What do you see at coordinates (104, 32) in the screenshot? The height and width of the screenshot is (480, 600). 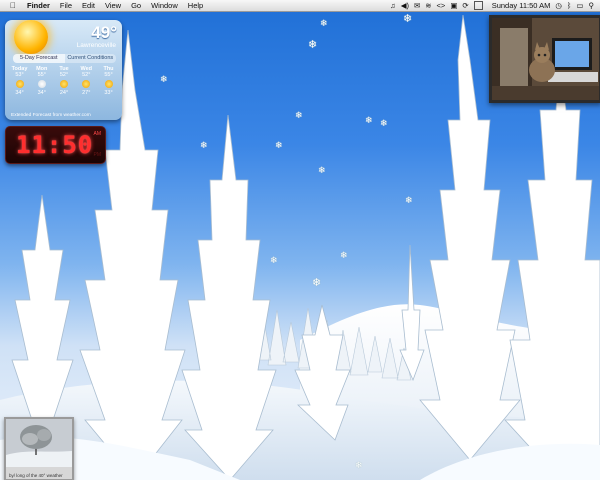 I see `current-temperature: 49°` at bounding box center [104, 32].